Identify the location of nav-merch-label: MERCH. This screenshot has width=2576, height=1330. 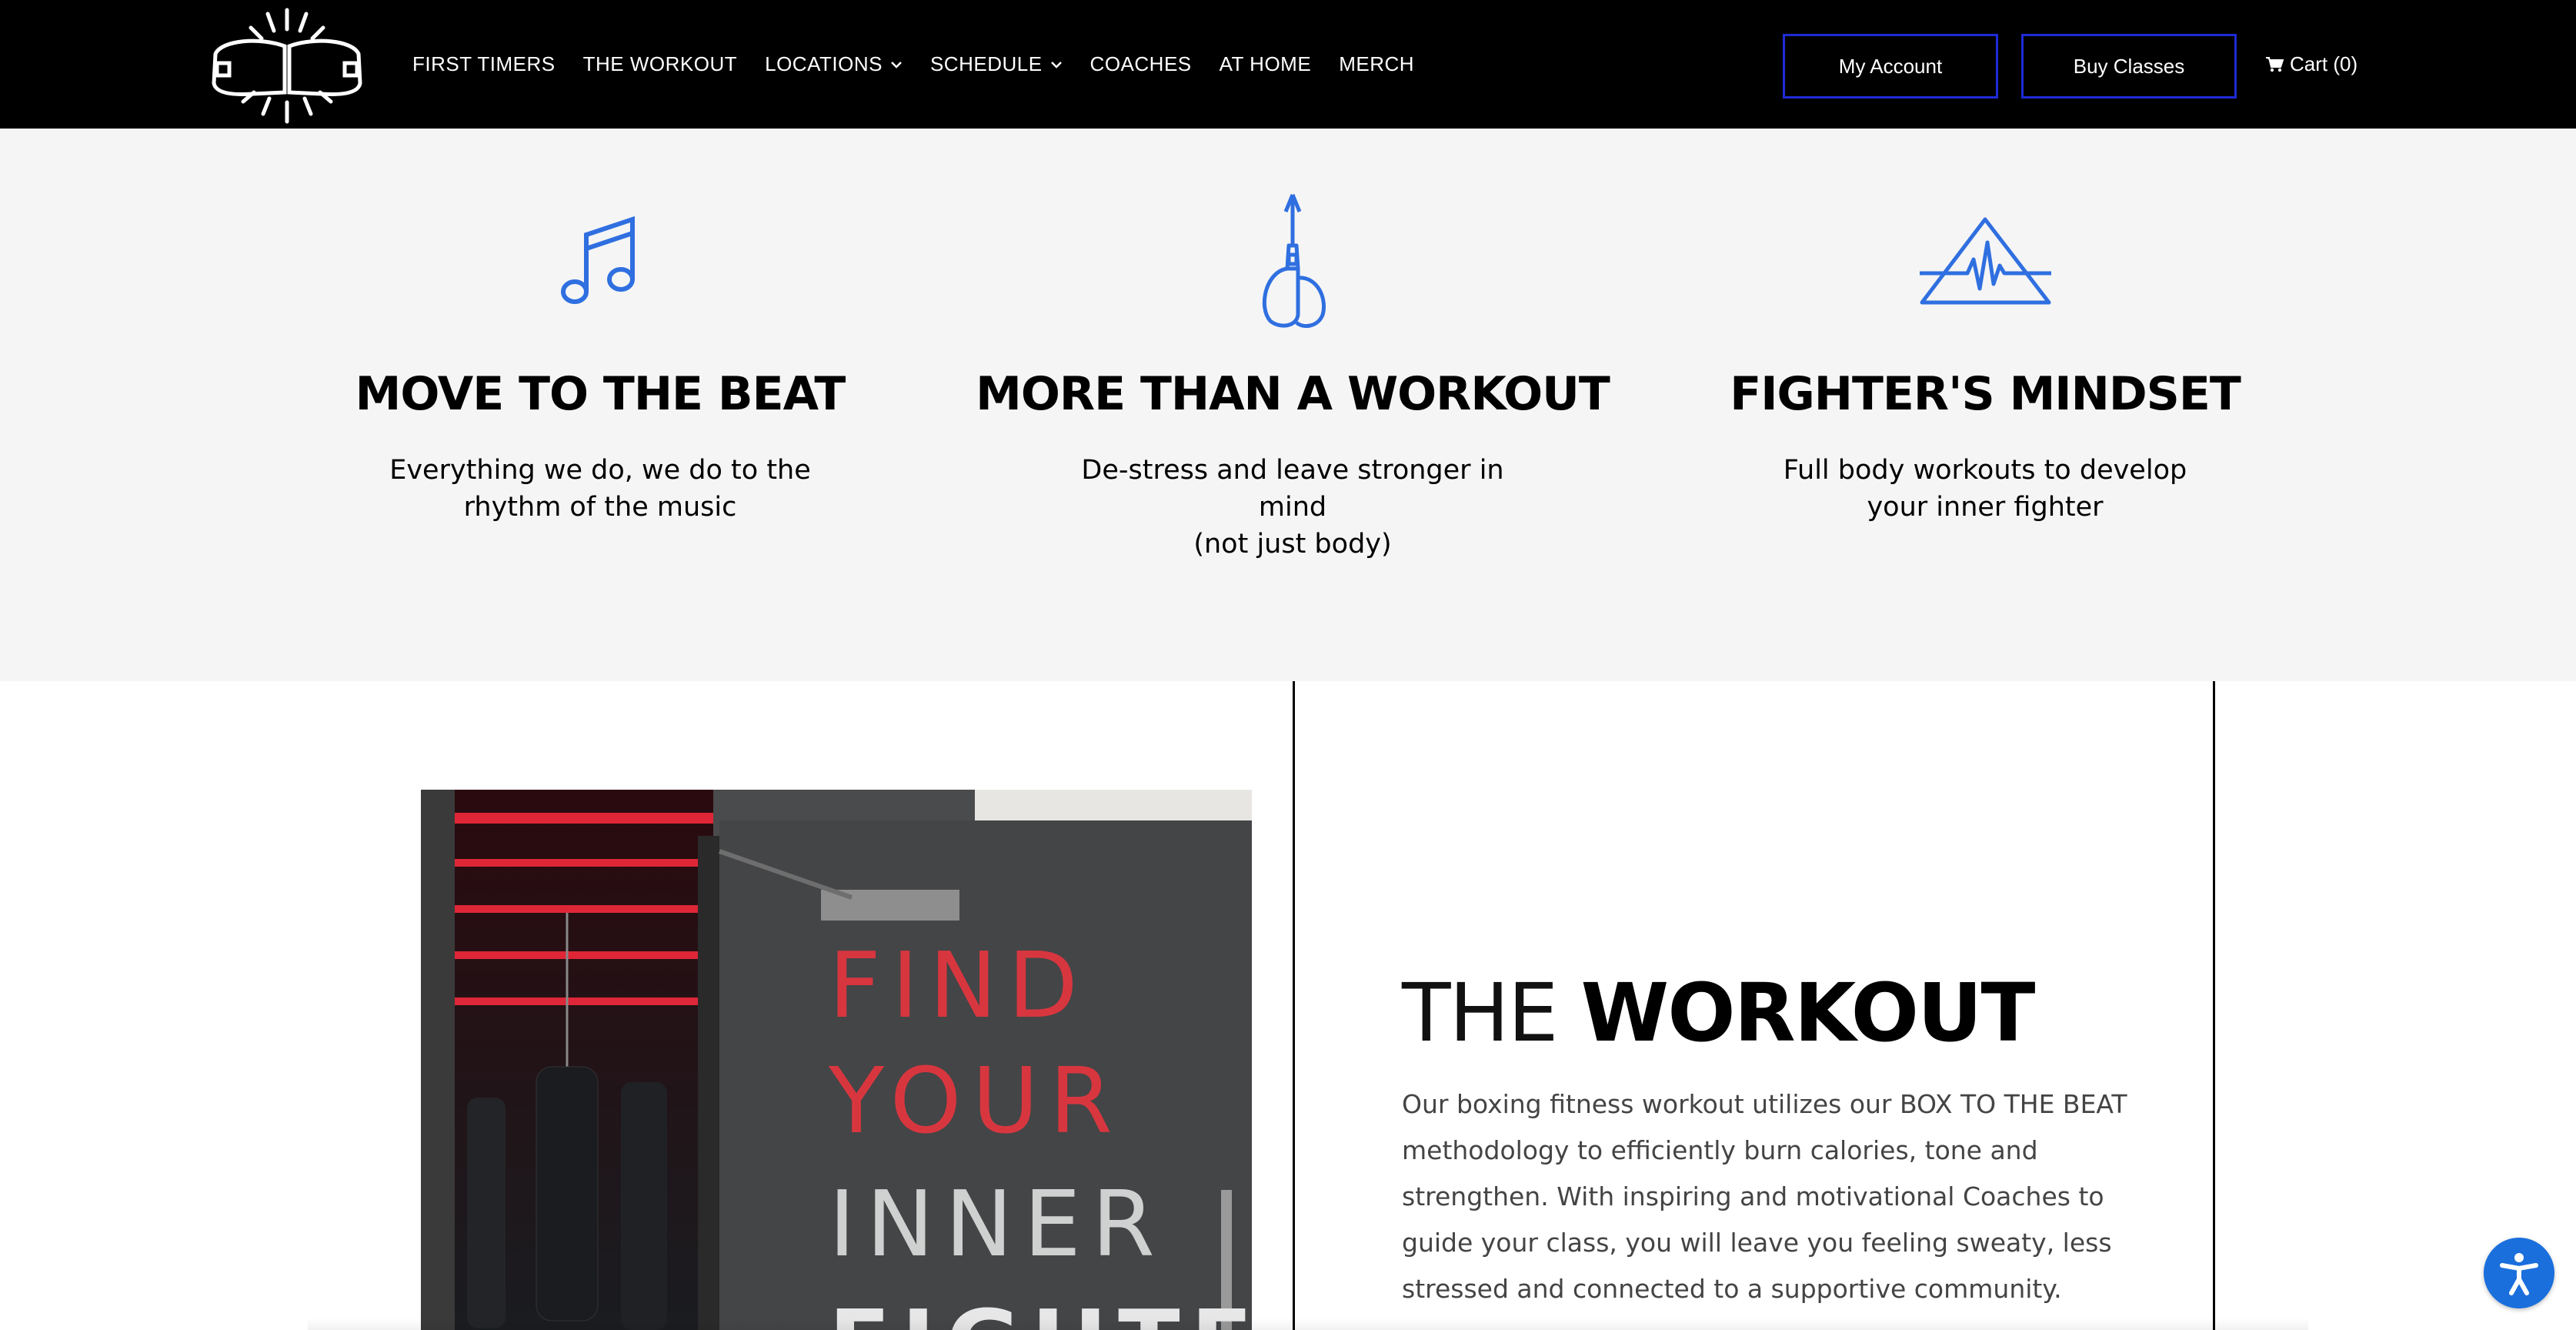
(1377, 64).